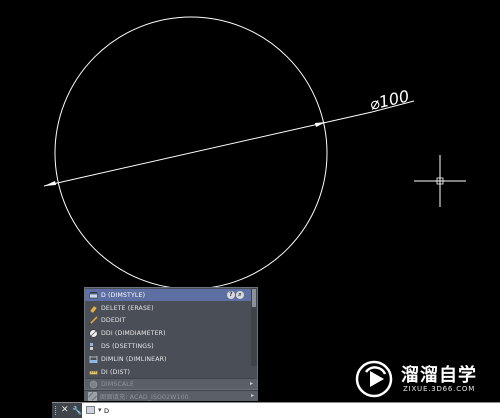  Describe the element at coordinates (56, 410) in the screenshot. I see `drag-handle-icon` at that location.